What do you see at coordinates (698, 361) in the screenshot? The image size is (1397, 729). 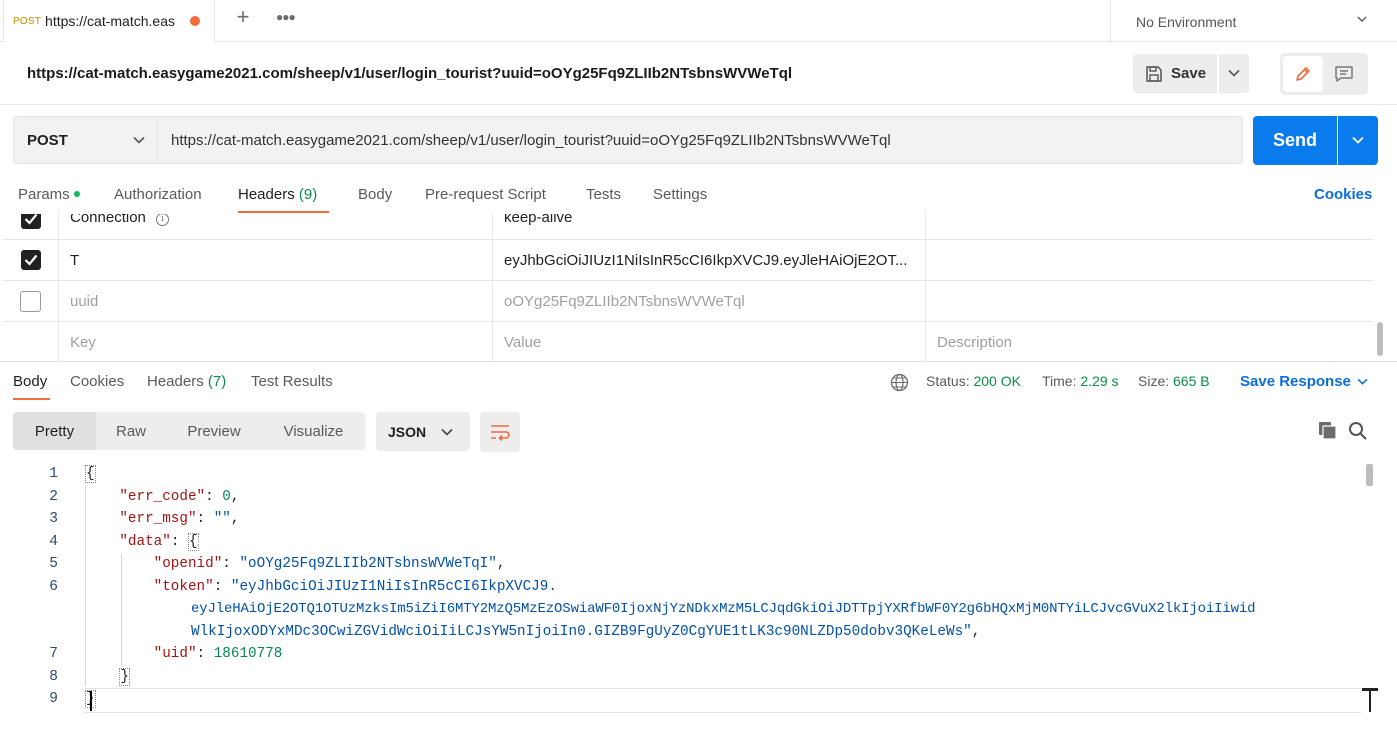 I see `pane-divider` at bounding box center [698, 361].